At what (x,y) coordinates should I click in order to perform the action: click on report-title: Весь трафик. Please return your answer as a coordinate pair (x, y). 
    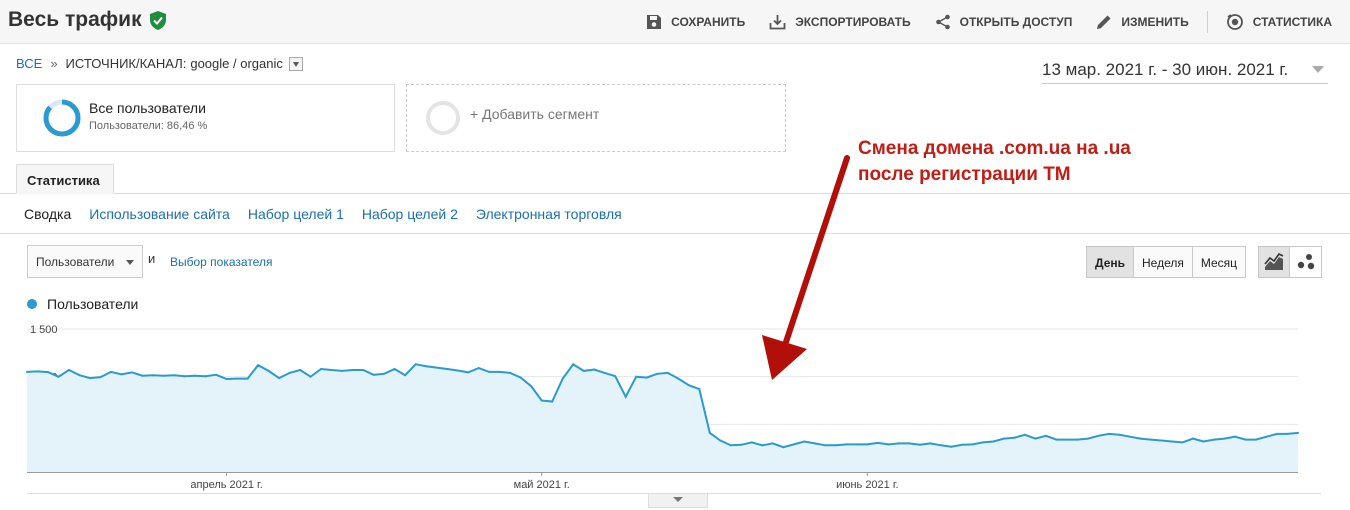
    Looking at the image, I should click on (87, 20).